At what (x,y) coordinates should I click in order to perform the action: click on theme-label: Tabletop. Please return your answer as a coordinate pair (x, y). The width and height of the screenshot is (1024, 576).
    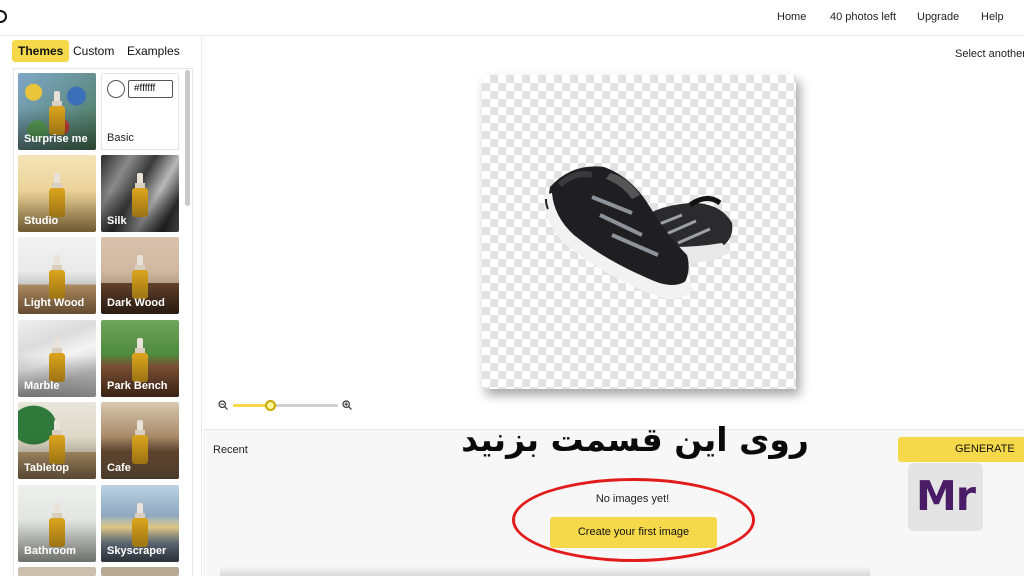
    Looking at the image, I should click on (47, 468).